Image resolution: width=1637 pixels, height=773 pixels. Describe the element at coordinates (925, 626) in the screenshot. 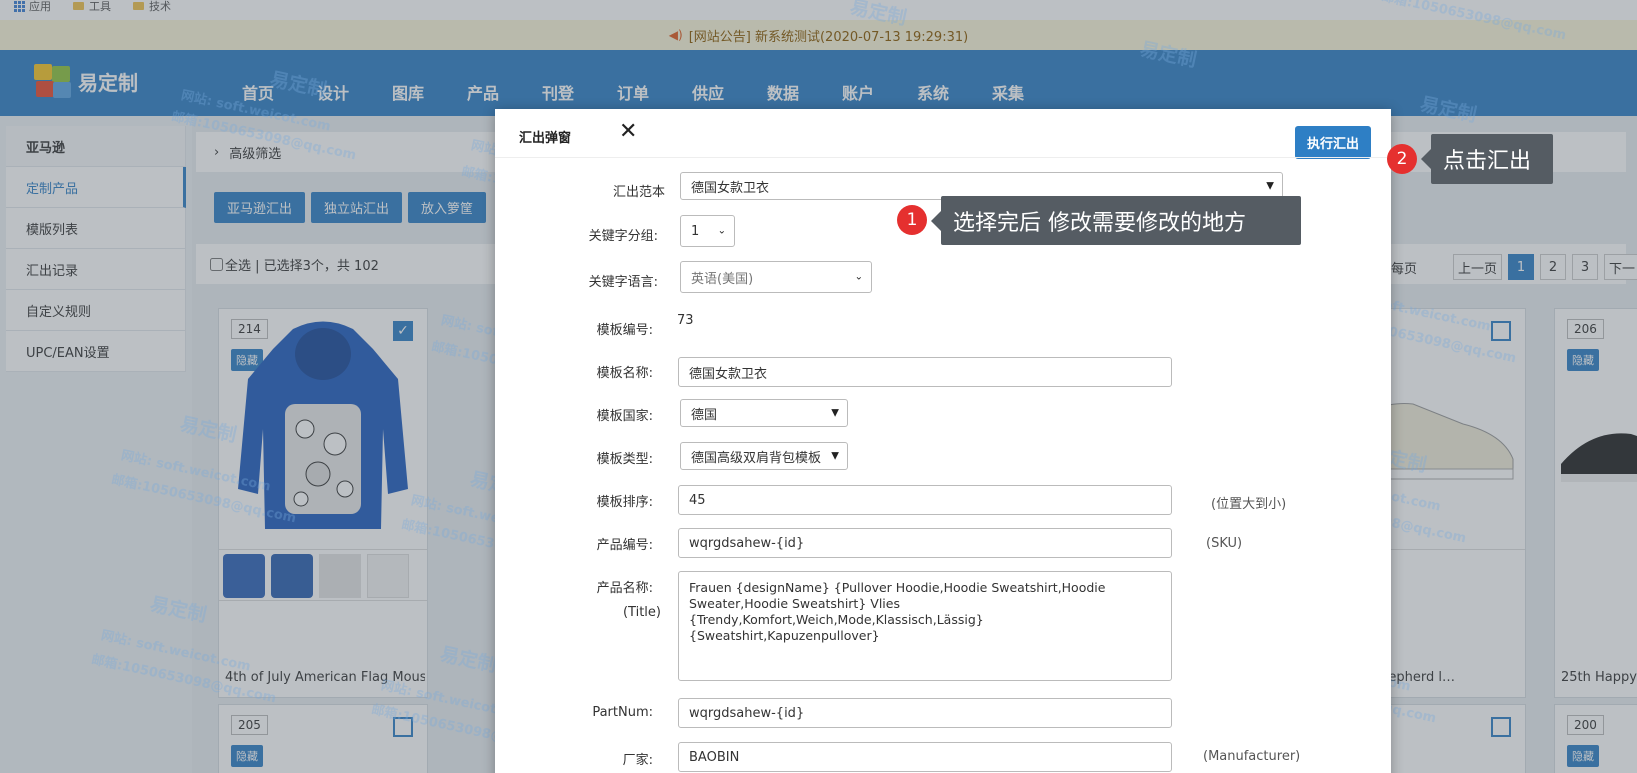

I see `product-name-textarea` at that location.